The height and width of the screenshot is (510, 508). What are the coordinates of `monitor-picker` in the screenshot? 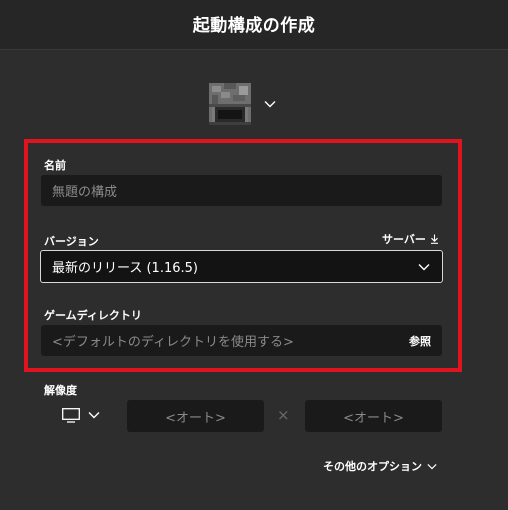 It's located at (83, 415).